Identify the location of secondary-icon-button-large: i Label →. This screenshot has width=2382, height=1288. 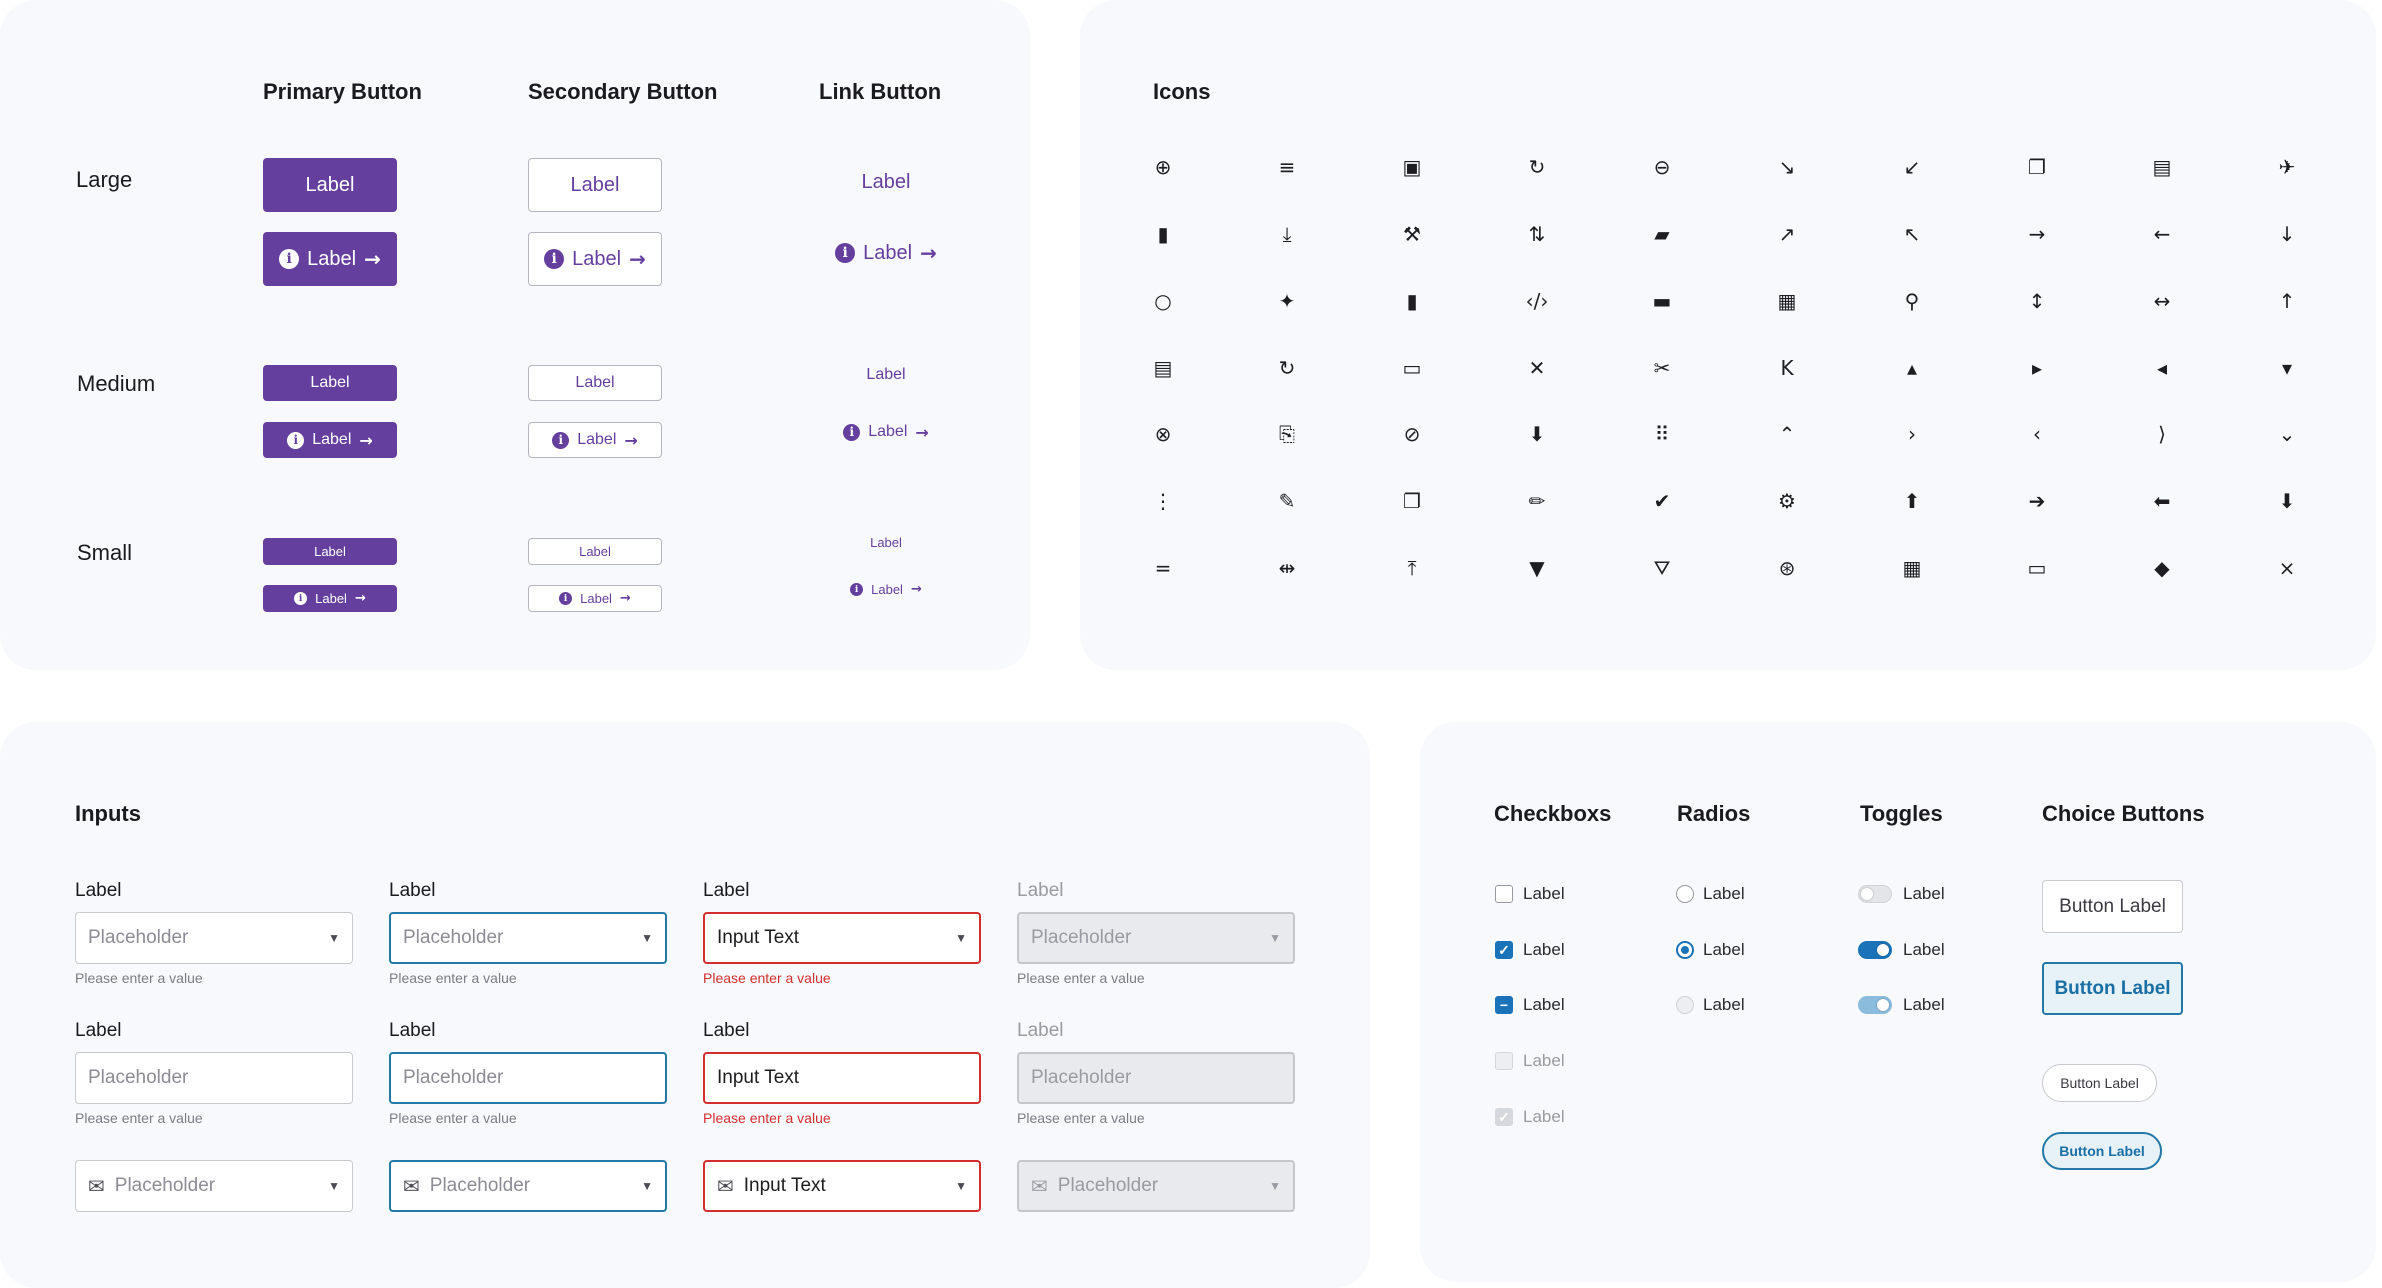
(595, 259).